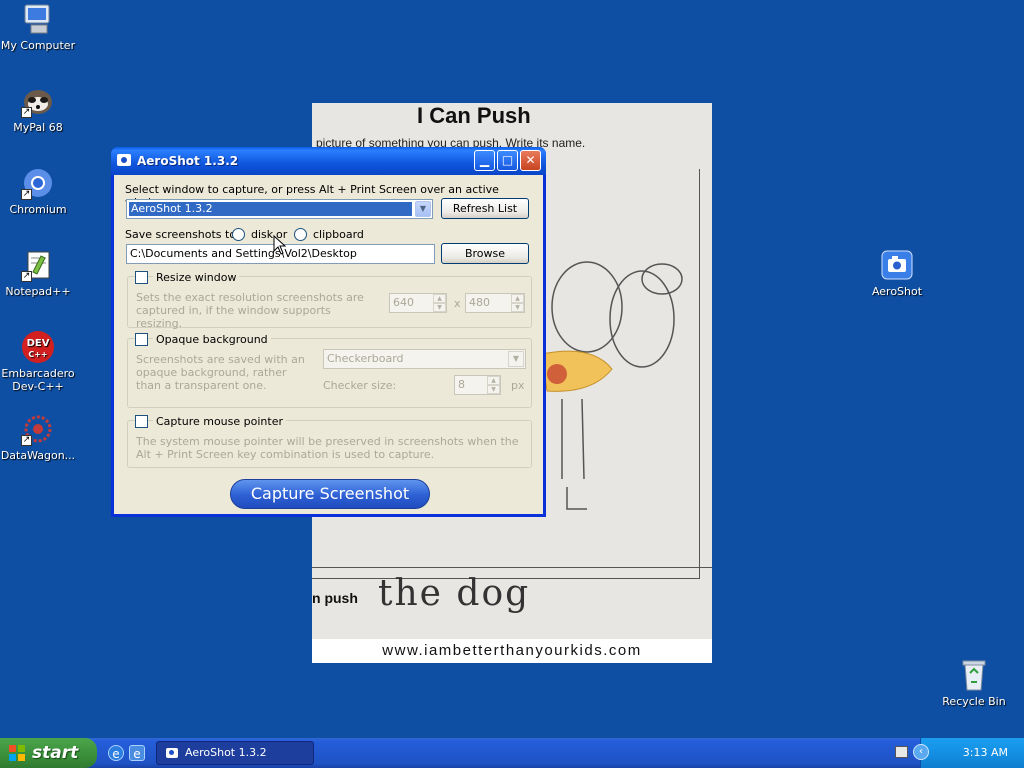 This screenshot has height=768, width=1024. I want to click on close-icon: ✕, so click(530, 160).